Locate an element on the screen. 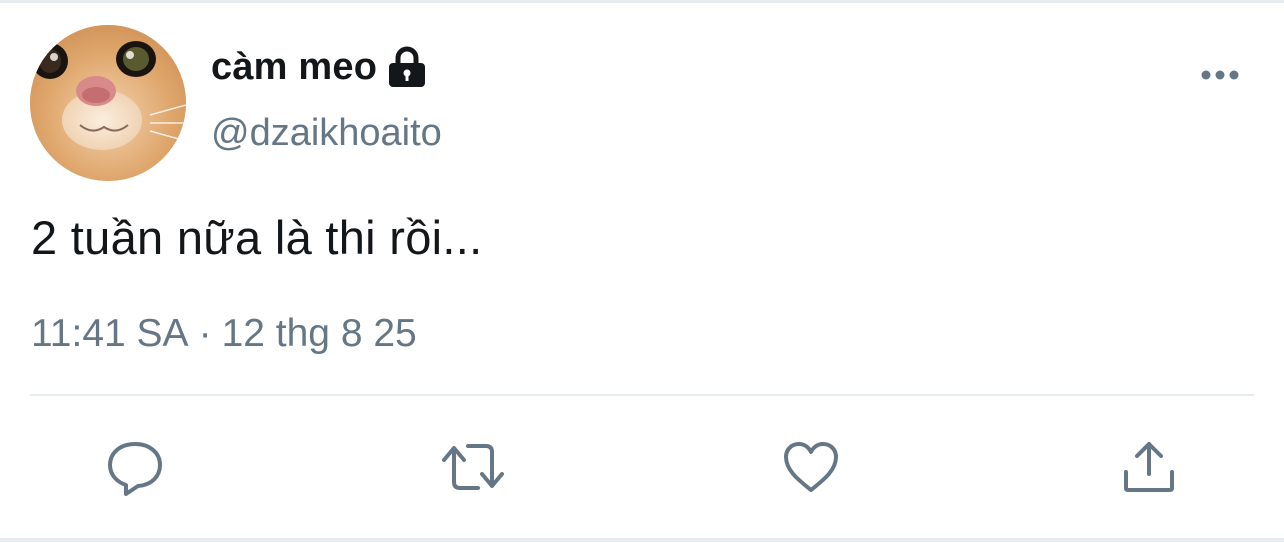 The image size is (1284, 542). display-name: càm meo is located at coordinates (294, 67).